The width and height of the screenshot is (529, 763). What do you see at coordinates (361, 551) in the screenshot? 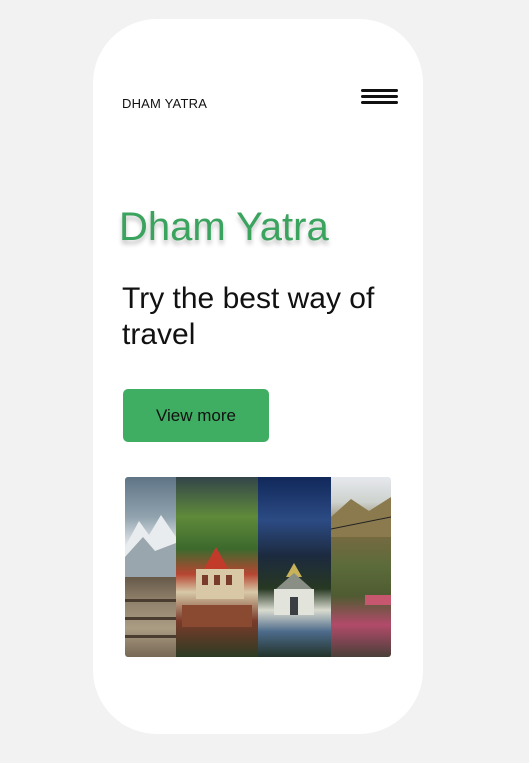
I see `valley-illustration` at bounding box center [361, 551].